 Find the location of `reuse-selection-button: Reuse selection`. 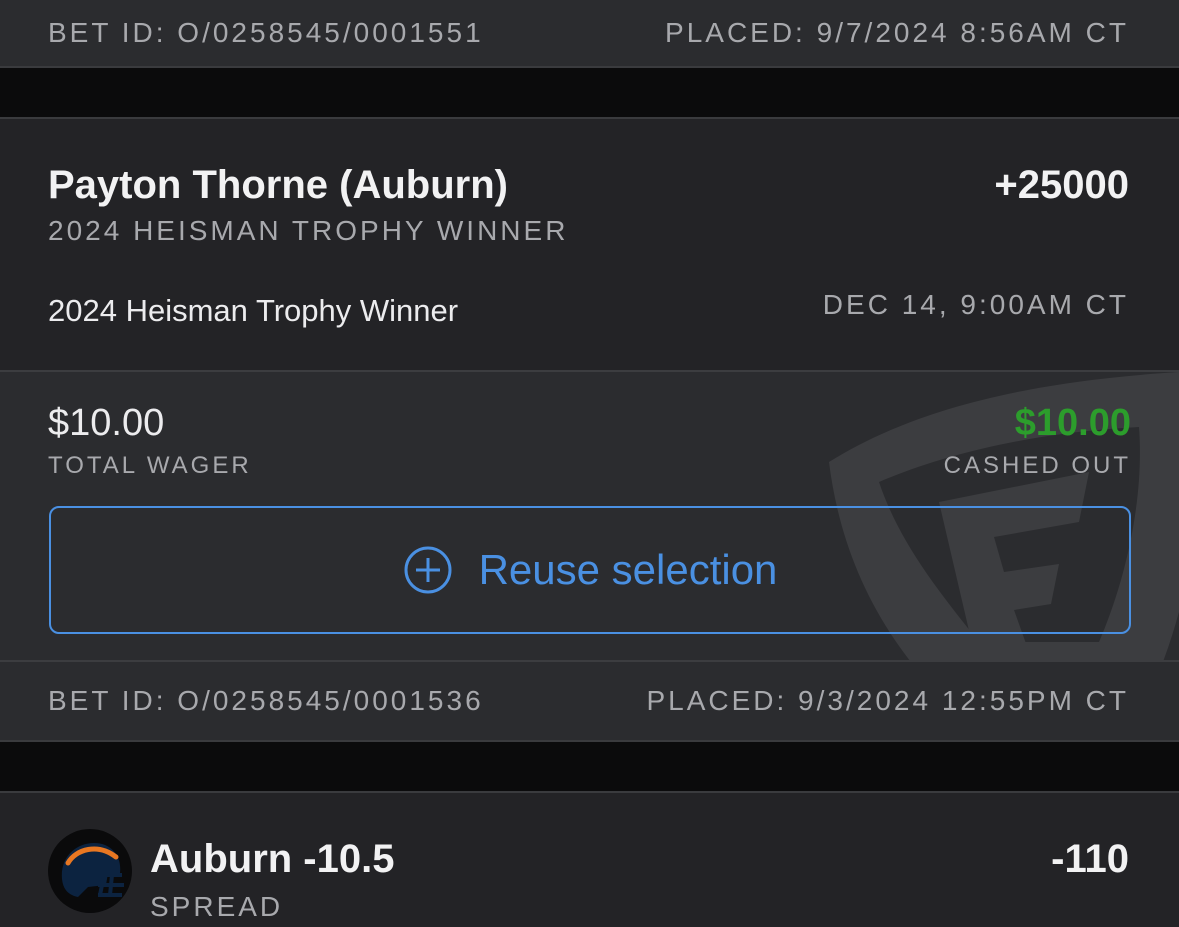

reuse-selection-button: Reuse selection is located at coordinates (590, 570).